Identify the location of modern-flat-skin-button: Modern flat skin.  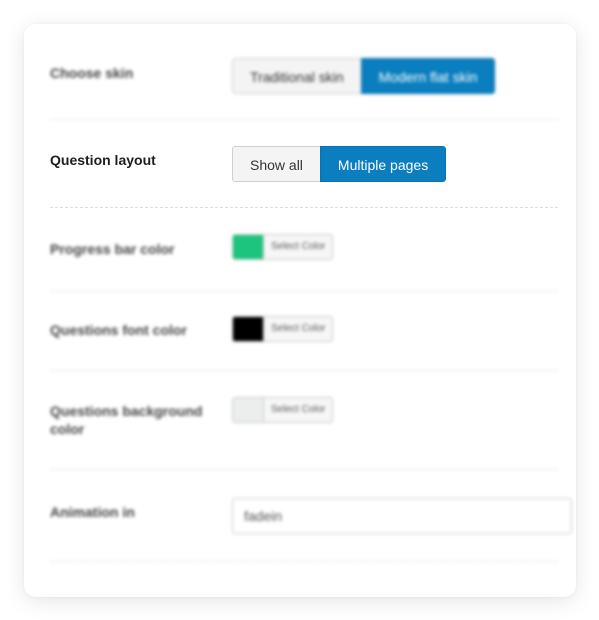
(428, 76).